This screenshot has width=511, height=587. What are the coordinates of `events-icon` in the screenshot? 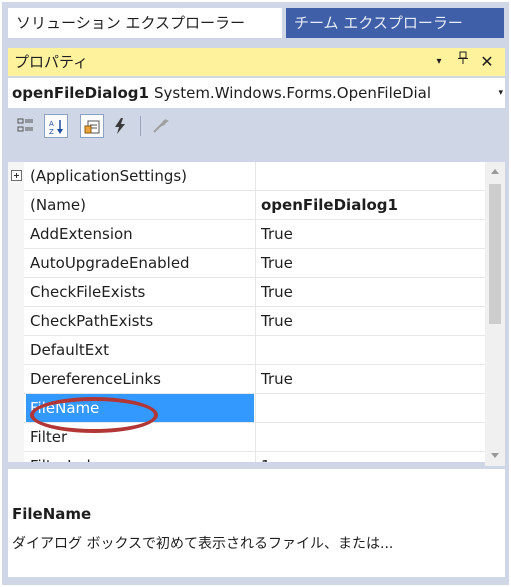 It's located at (120, 126).